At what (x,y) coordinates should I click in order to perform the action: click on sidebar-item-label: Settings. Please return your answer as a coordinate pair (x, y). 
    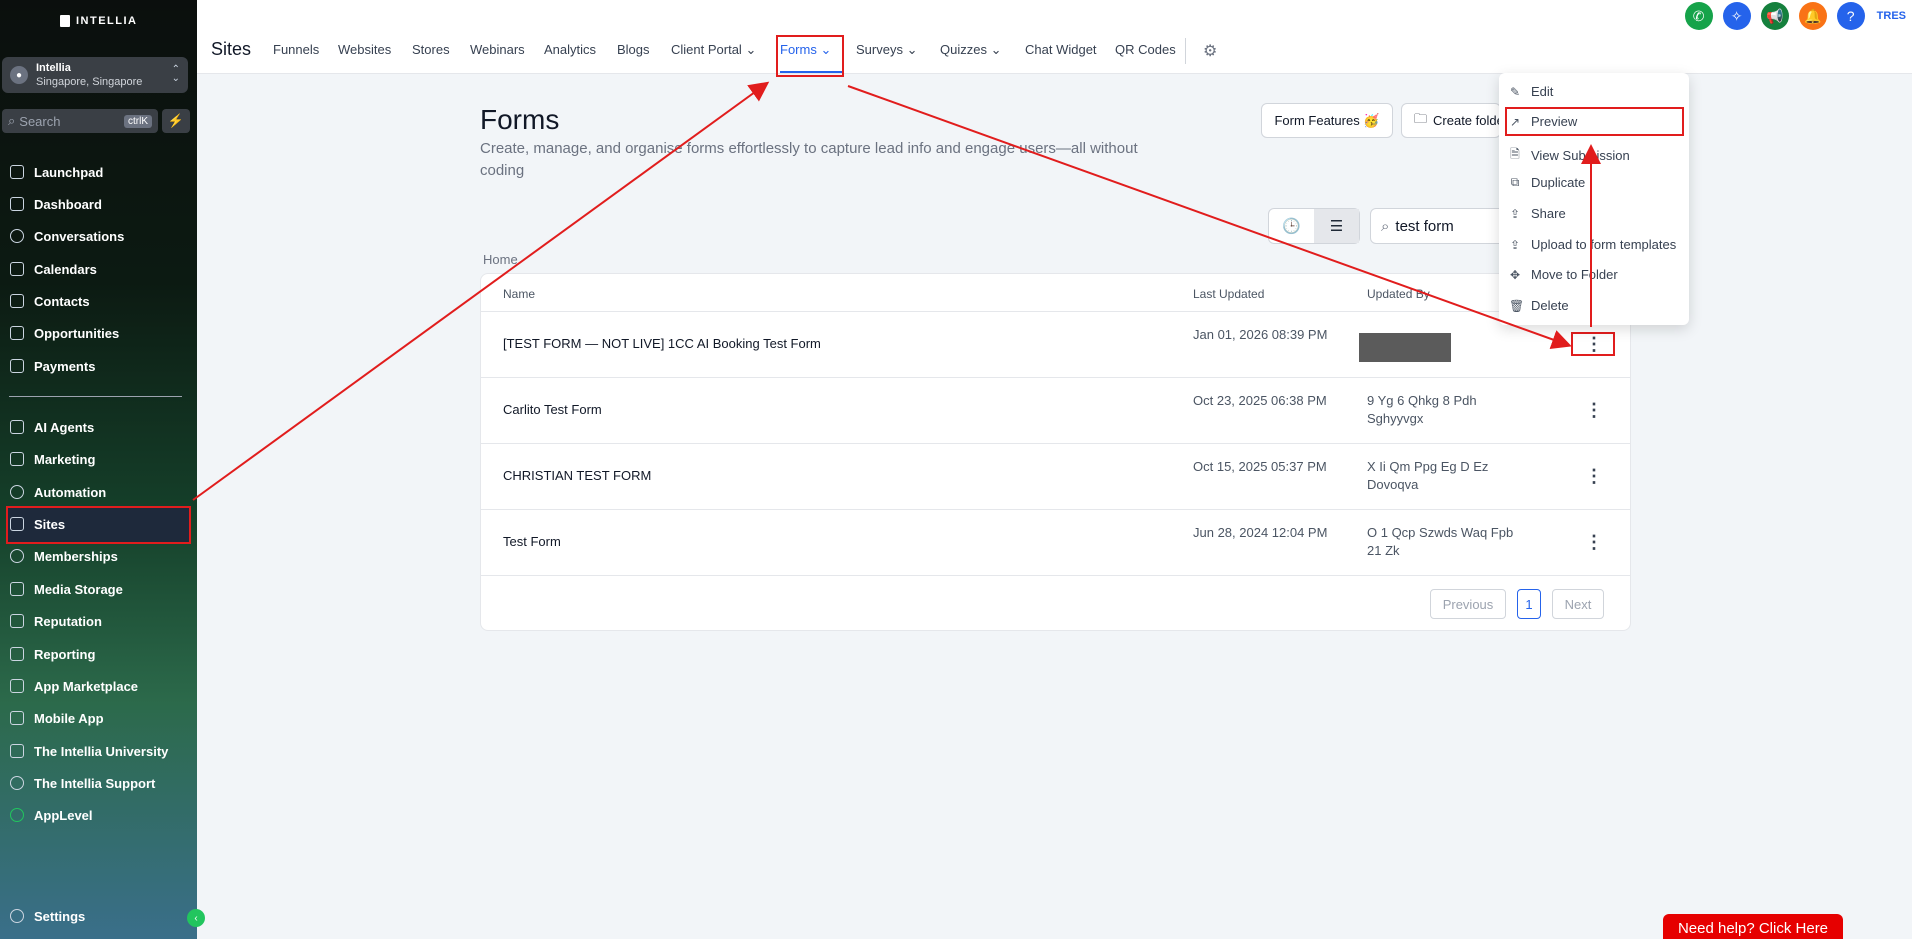
    Looking at the image, I should click on (60, 916).